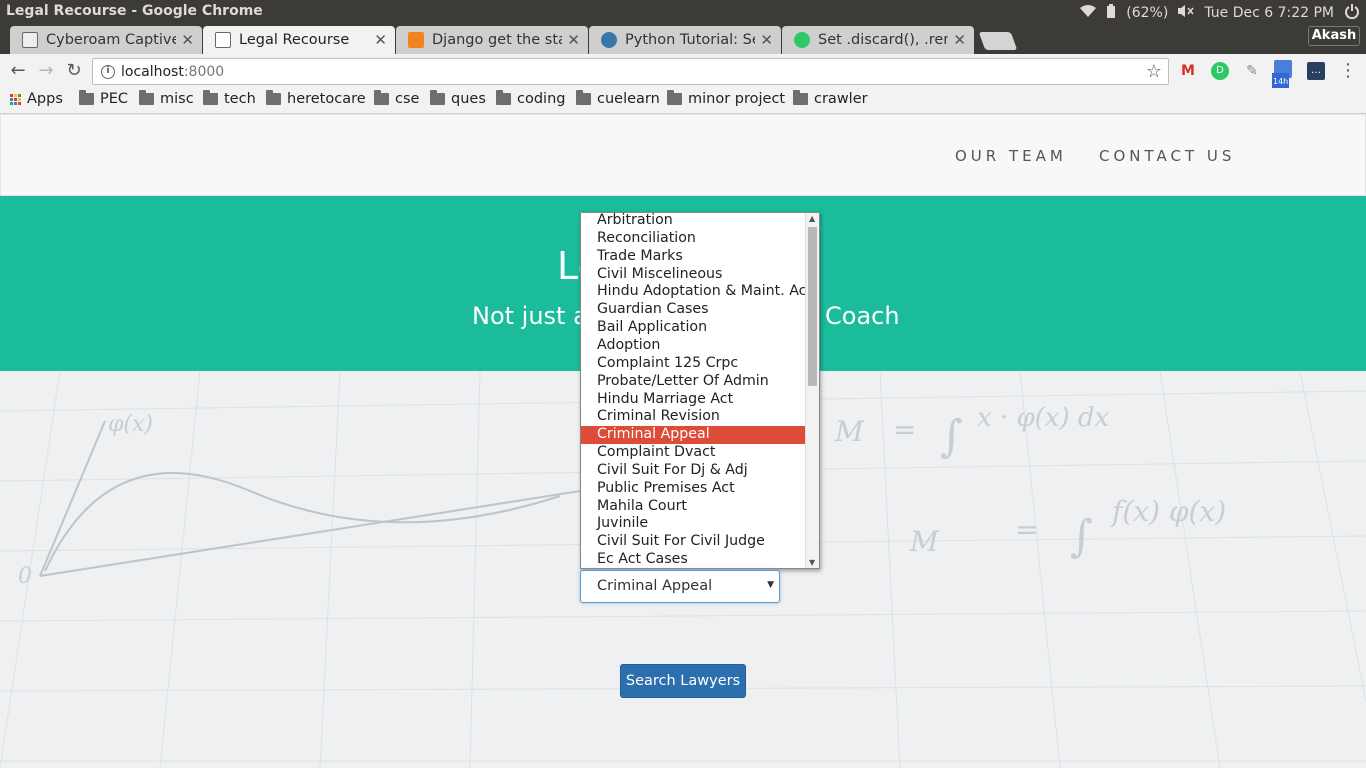  I want to click on power-icon, so click(1352, 13).